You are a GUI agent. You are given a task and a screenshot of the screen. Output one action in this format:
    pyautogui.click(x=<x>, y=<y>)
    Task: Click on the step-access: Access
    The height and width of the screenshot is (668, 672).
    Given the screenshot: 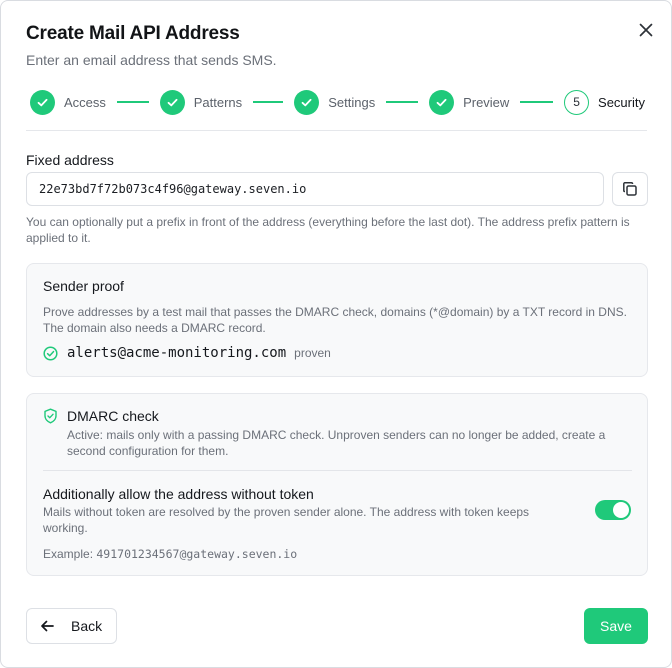 What is the action you would take?
    pyautogui.click(x=68, y=102)
    